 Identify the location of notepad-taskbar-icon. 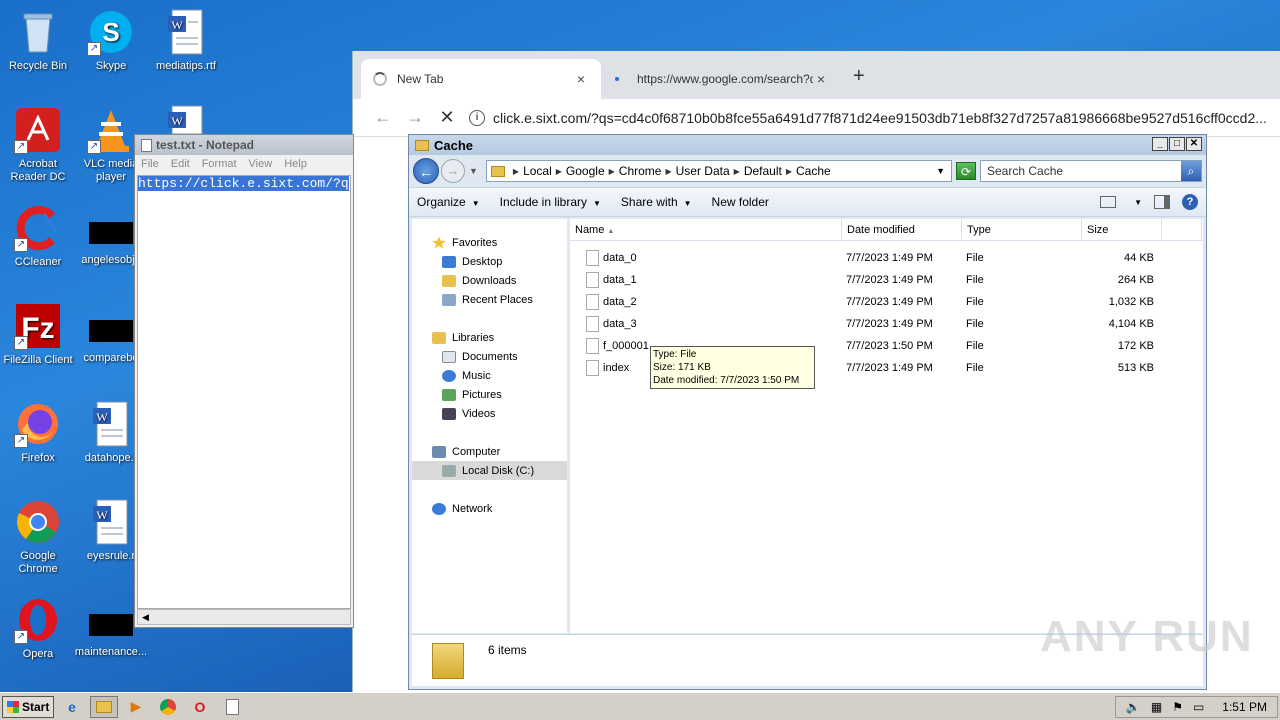
(232, 707).